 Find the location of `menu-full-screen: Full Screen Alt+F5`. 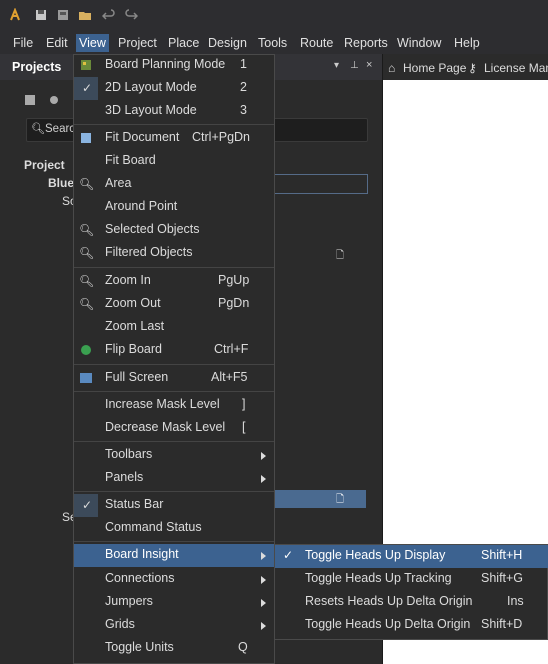

menu-full-screen: Full Screen Alt+F5 is located at coordinates (174, 378).